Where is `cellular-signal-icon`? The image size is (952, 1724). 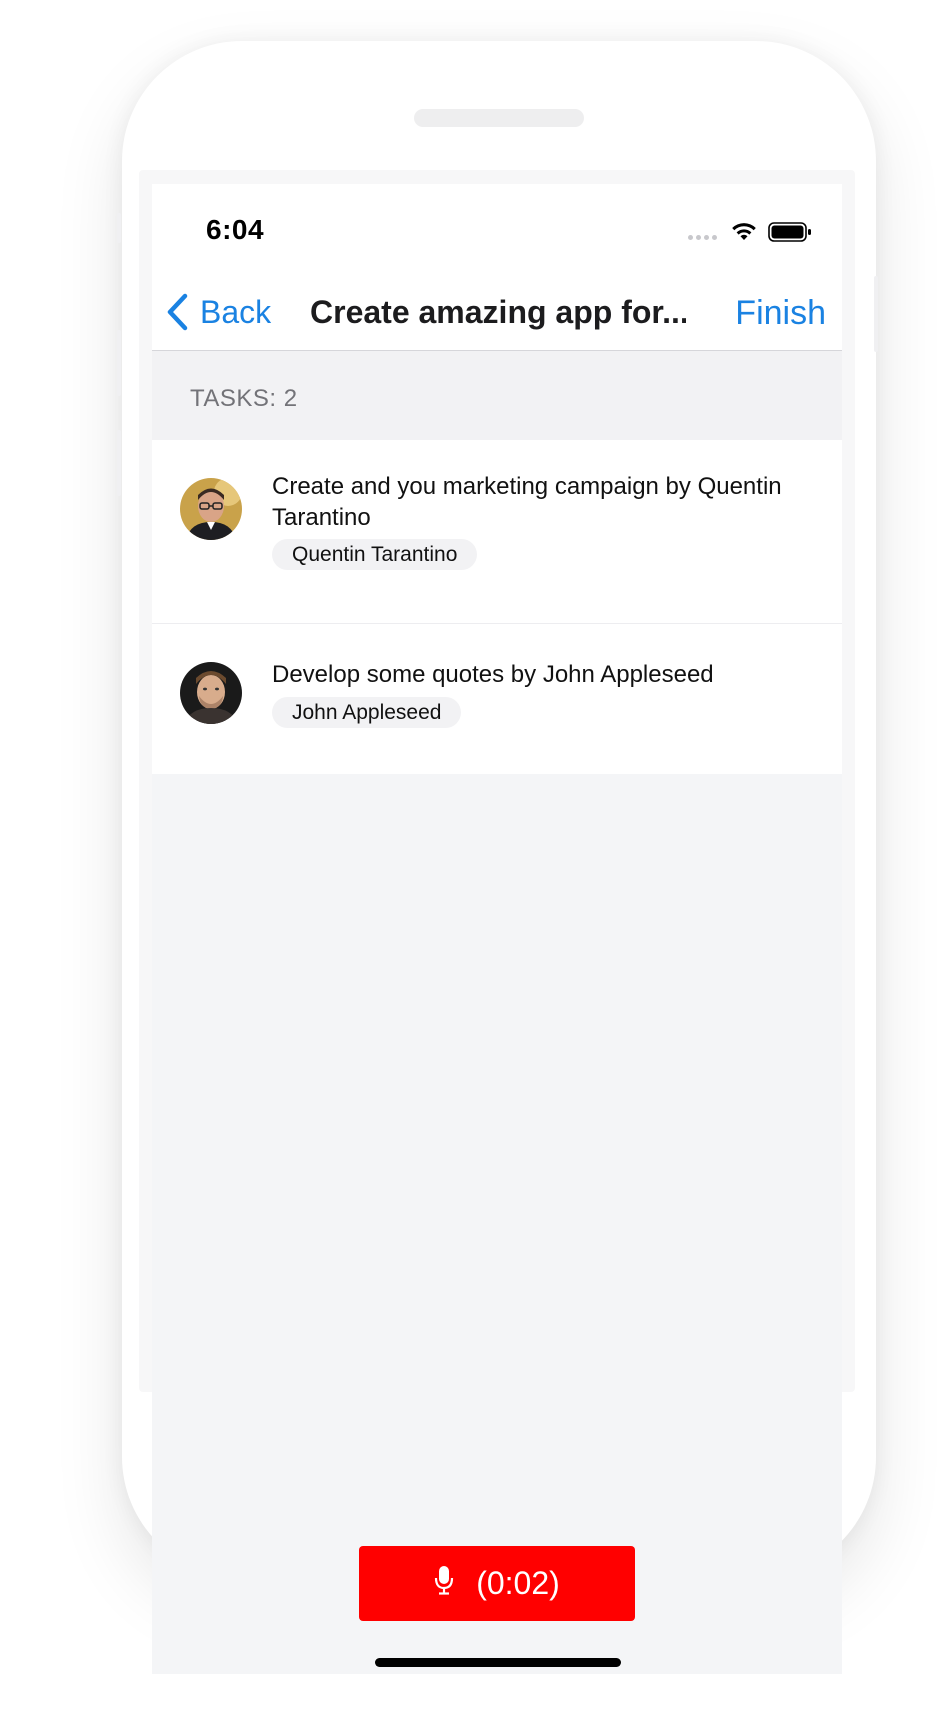
cellular-signal-icon is located at coordinates (702, 237).